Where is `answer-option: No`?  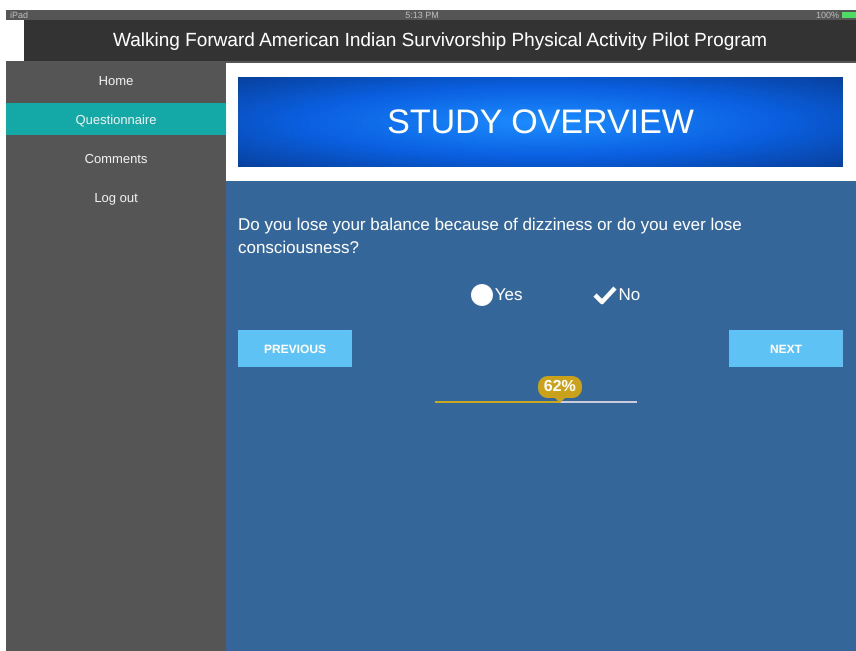 answer-option: No is located at coordinates (616, 295).